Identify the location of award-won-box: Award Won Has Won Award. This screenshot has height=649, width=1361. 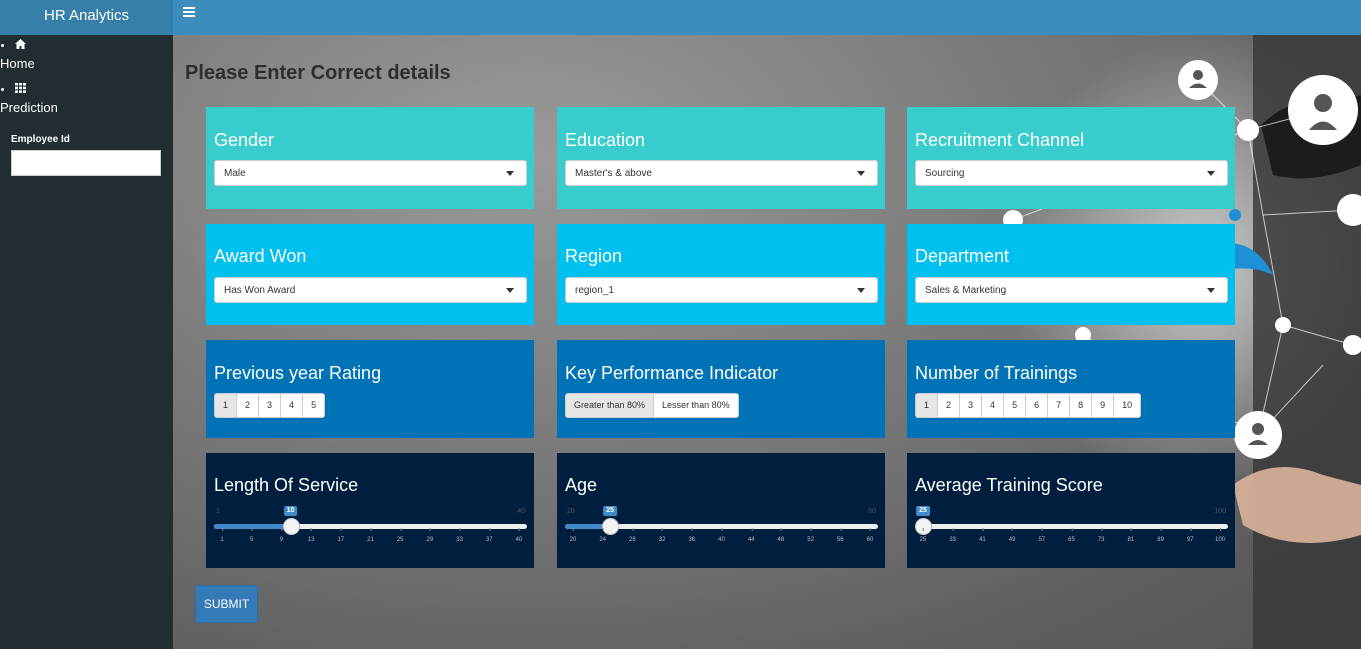
(370, 274).